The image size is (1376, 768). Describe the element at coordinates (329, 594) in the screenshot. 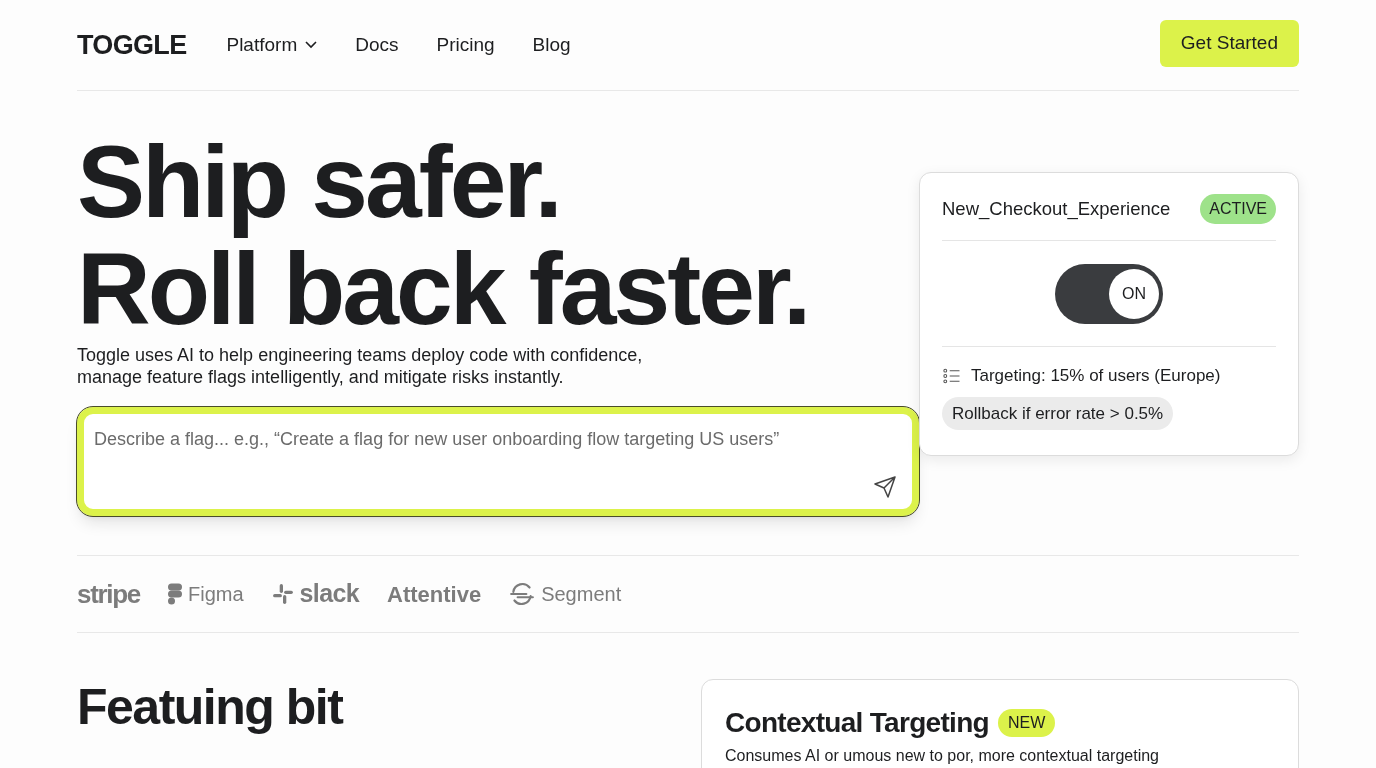

I see `brand-logo: slack` at that location.